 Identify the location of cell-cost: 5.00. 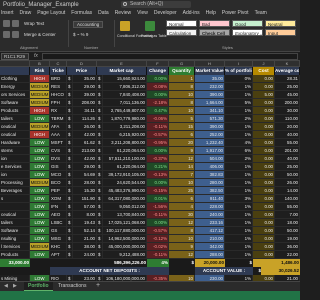
(264, 95).